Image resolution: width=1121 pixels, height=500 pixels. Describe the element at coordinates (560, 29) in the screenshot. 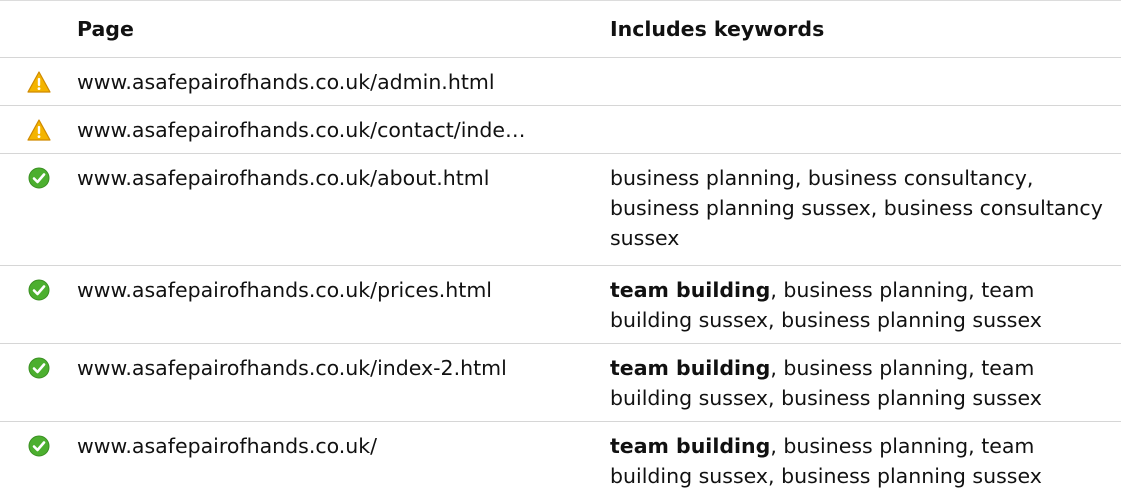

I see `table-header-row: Page Includes keywords` at that location.